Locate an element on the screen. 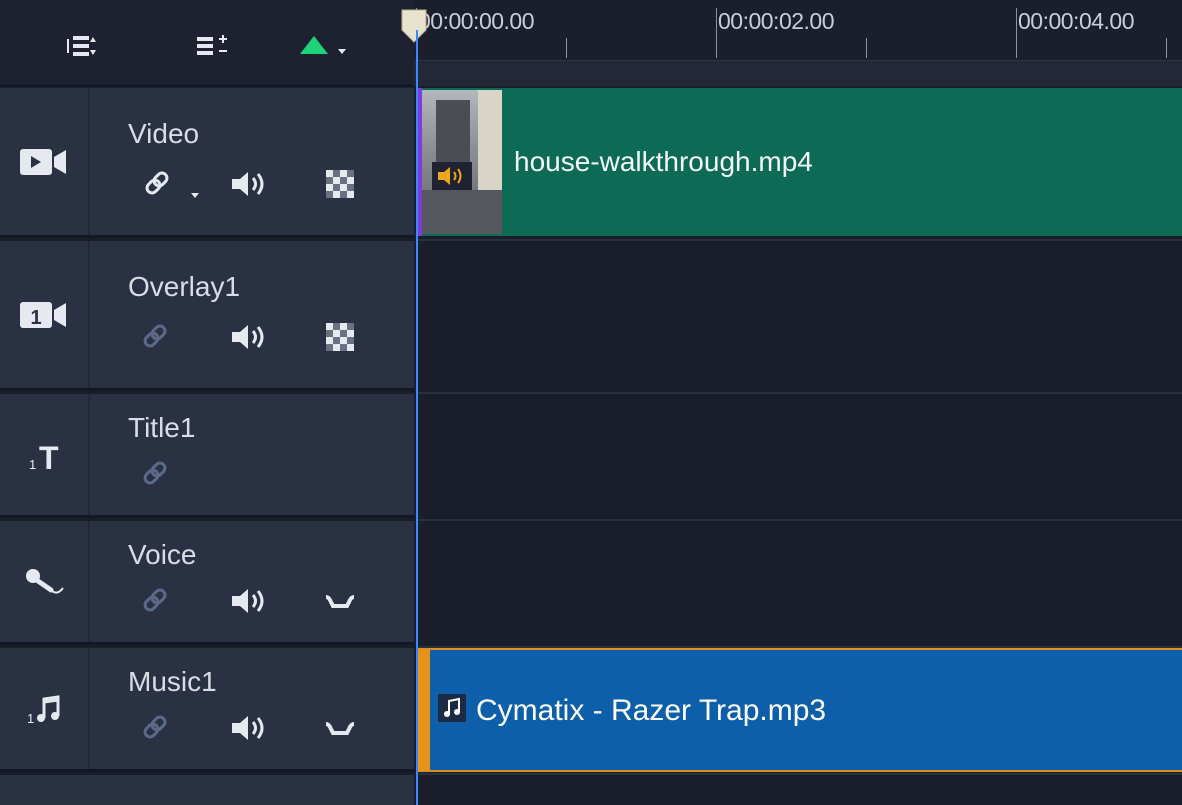 This screenshot has width=1182, height=805. add-remove-chapter-button is located at coordinates (212, 46).